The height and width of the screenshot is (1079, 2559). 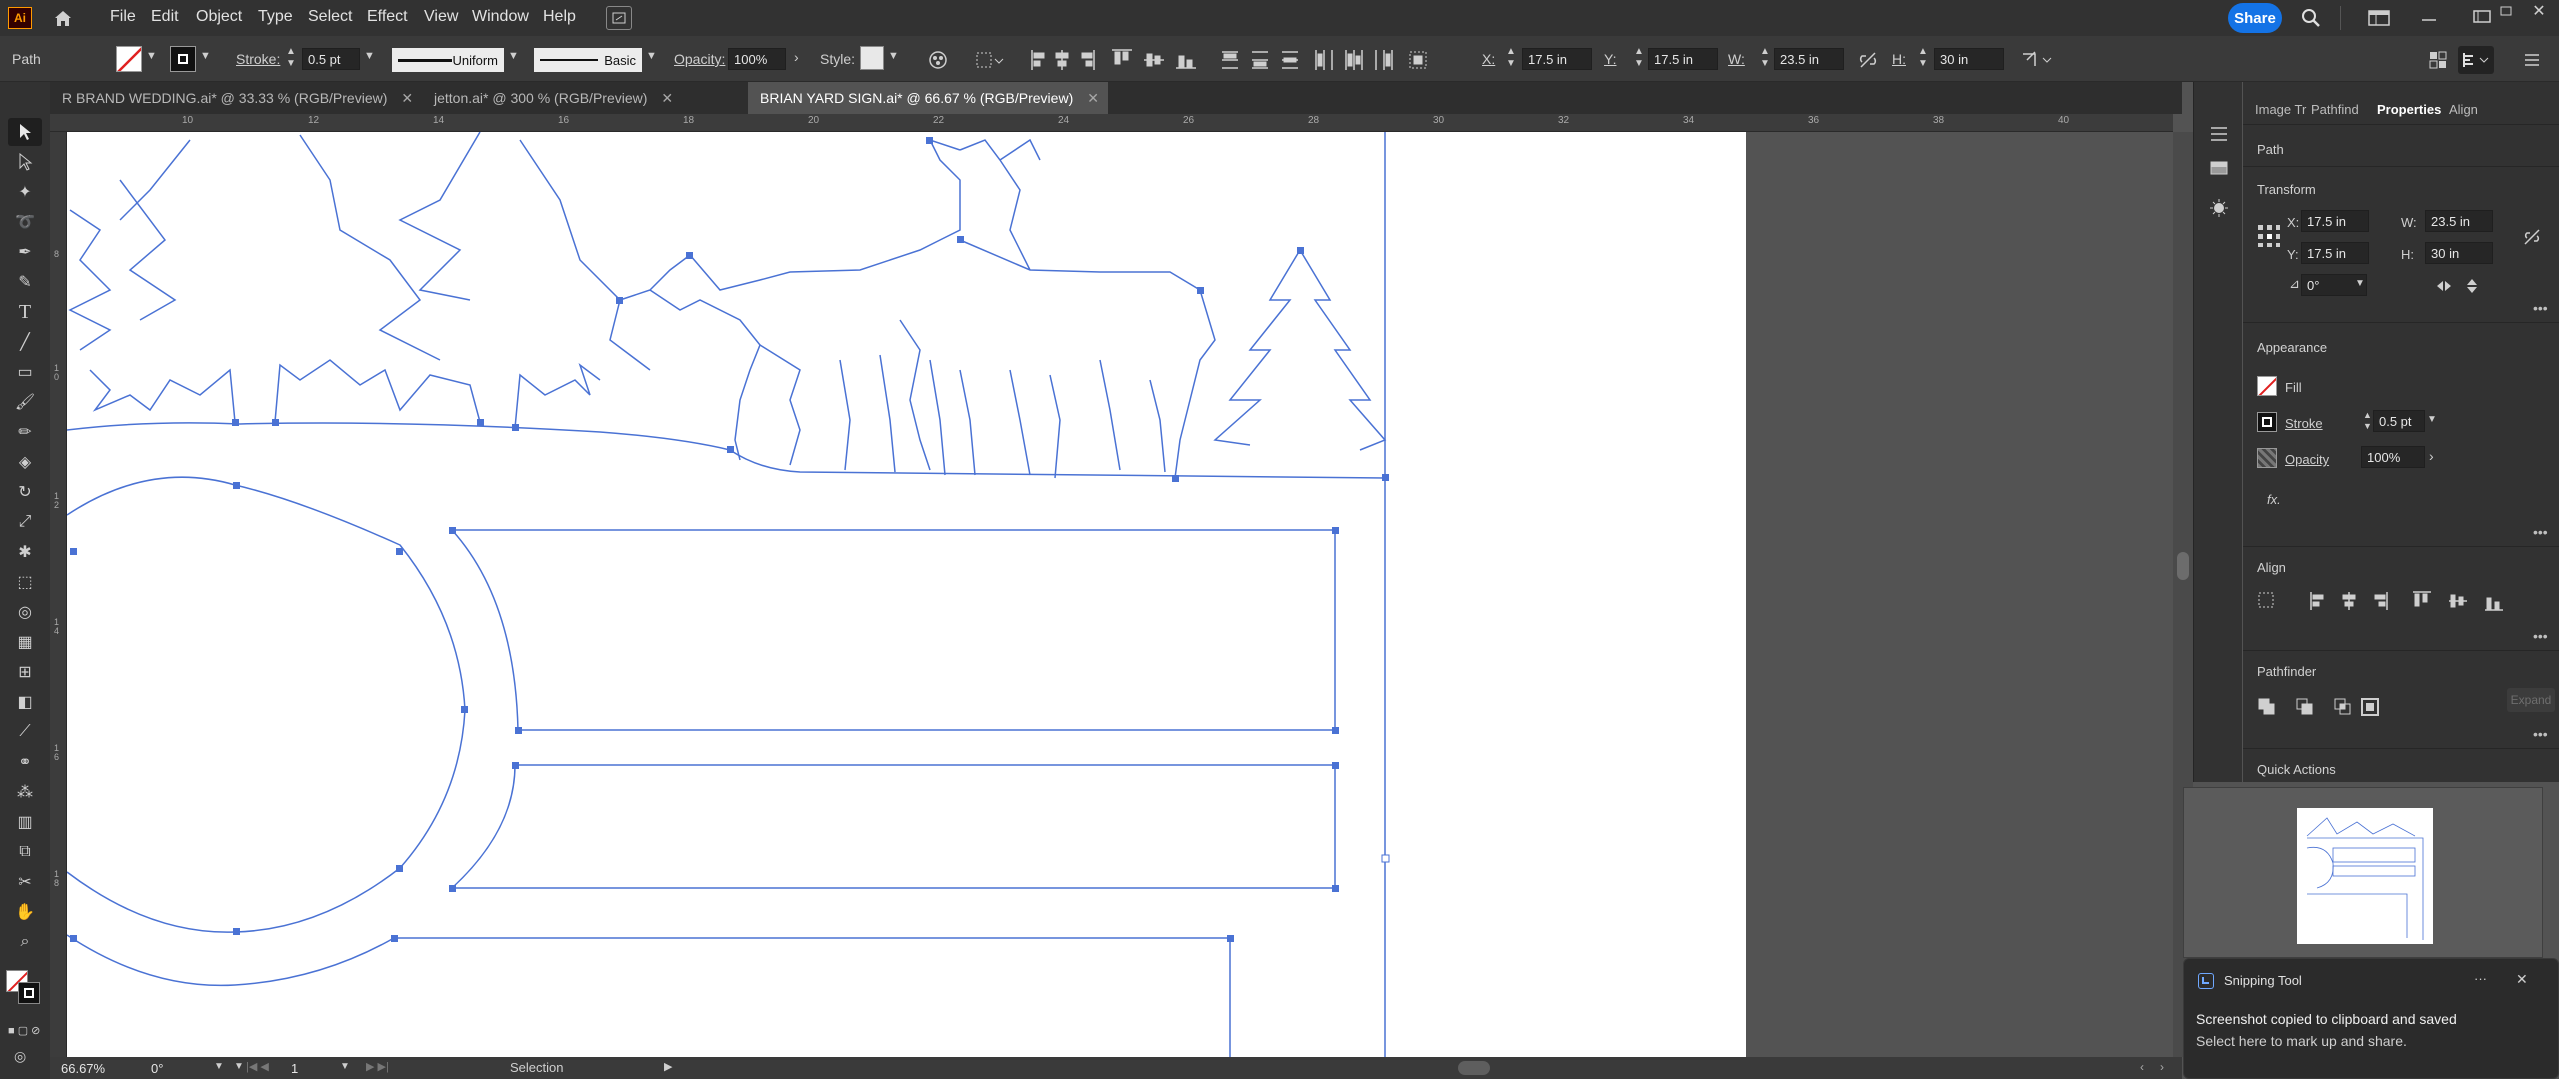 What do you see at coordinates (2307, 459) in the screenshot?
I see `panel-opacity-label: Opacity` at bounding box center [2307, 459].